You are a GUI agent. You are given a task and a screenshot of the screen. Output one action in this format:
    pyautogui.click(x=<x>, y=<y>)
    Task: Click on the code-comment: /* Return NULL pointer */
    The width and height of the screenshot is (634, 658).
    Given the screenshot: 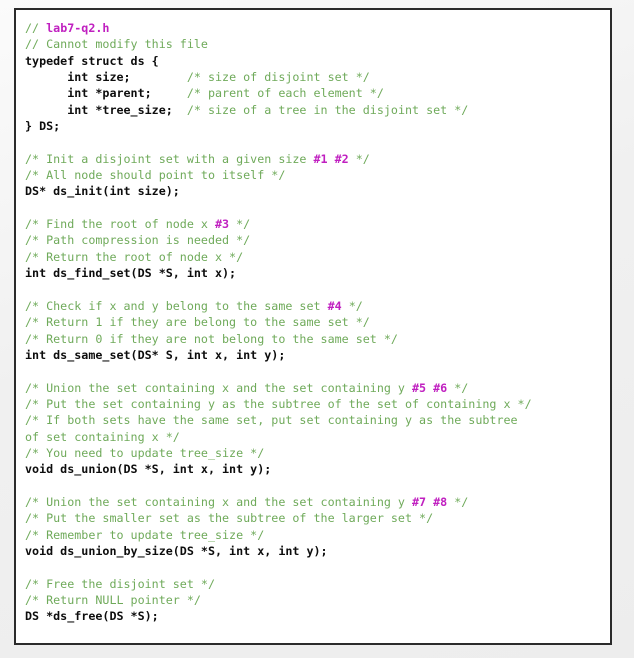 What is the action you would take?
    pyautogui.click(x=113, y=600)
    